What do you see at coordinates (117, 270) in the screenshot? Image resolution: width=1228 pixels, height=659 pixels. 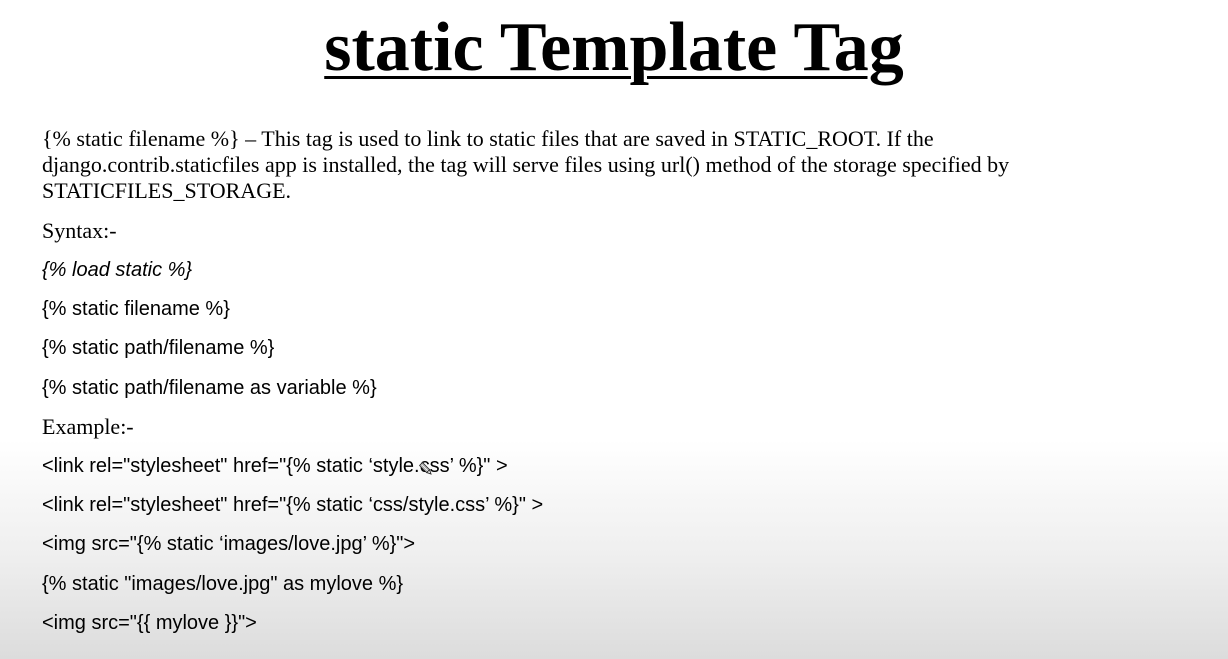 I see `syntax-line-load-static: {% load static %}` at bounding box center [117, 270].